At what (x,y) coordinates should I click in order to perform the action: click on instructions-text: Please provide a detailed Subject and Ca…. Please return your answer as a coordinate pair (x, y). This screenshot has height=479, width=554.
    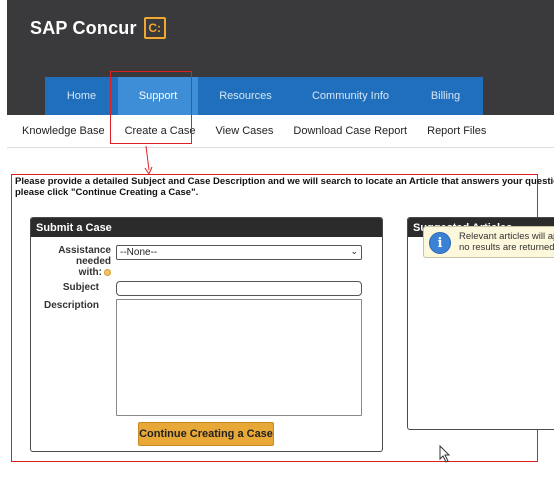
    Looking at the image, I should click on (284, 187).